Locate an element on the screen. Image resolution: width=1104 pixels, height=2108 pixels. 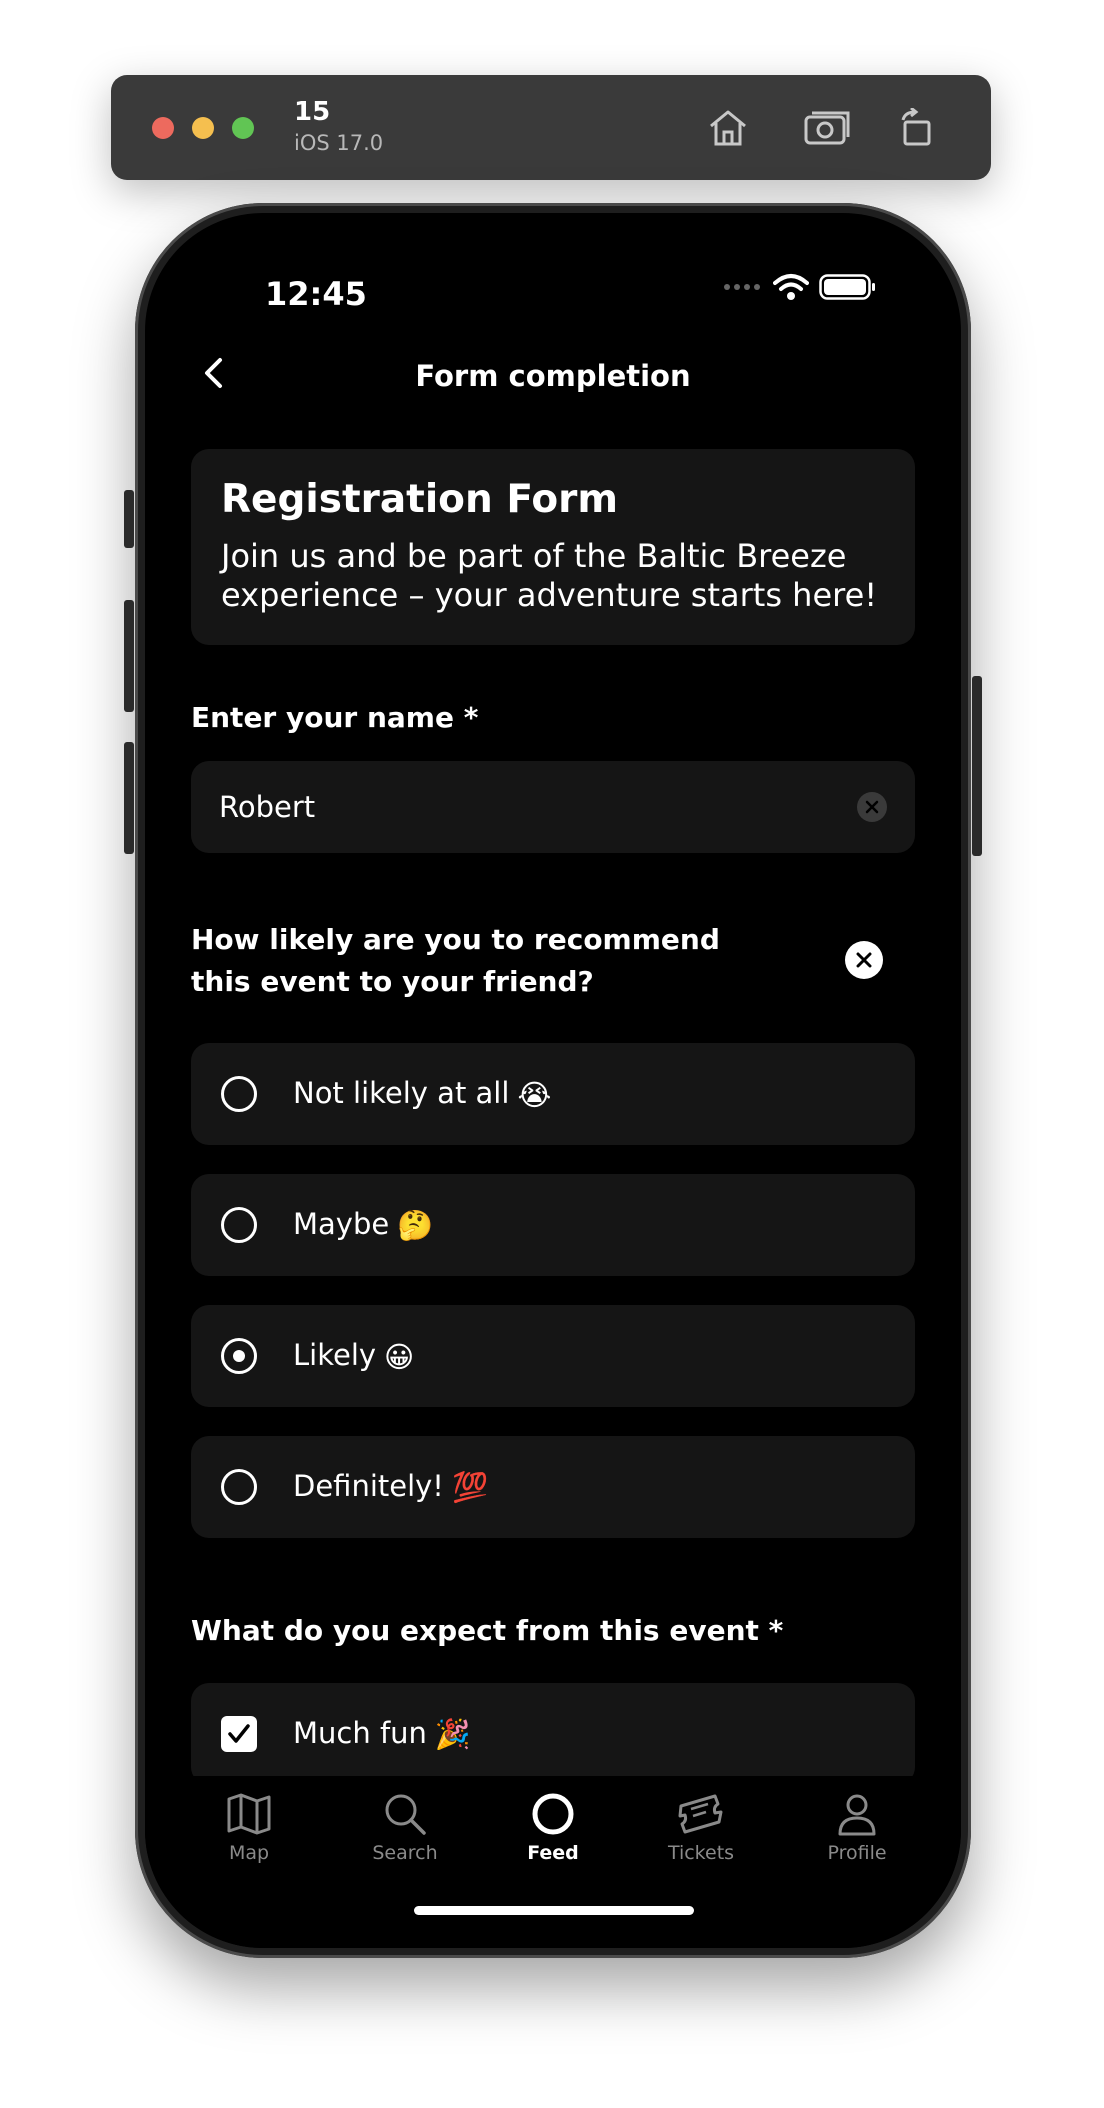
option-likely: Likely 😀 is located at coordinates (553, 1356).